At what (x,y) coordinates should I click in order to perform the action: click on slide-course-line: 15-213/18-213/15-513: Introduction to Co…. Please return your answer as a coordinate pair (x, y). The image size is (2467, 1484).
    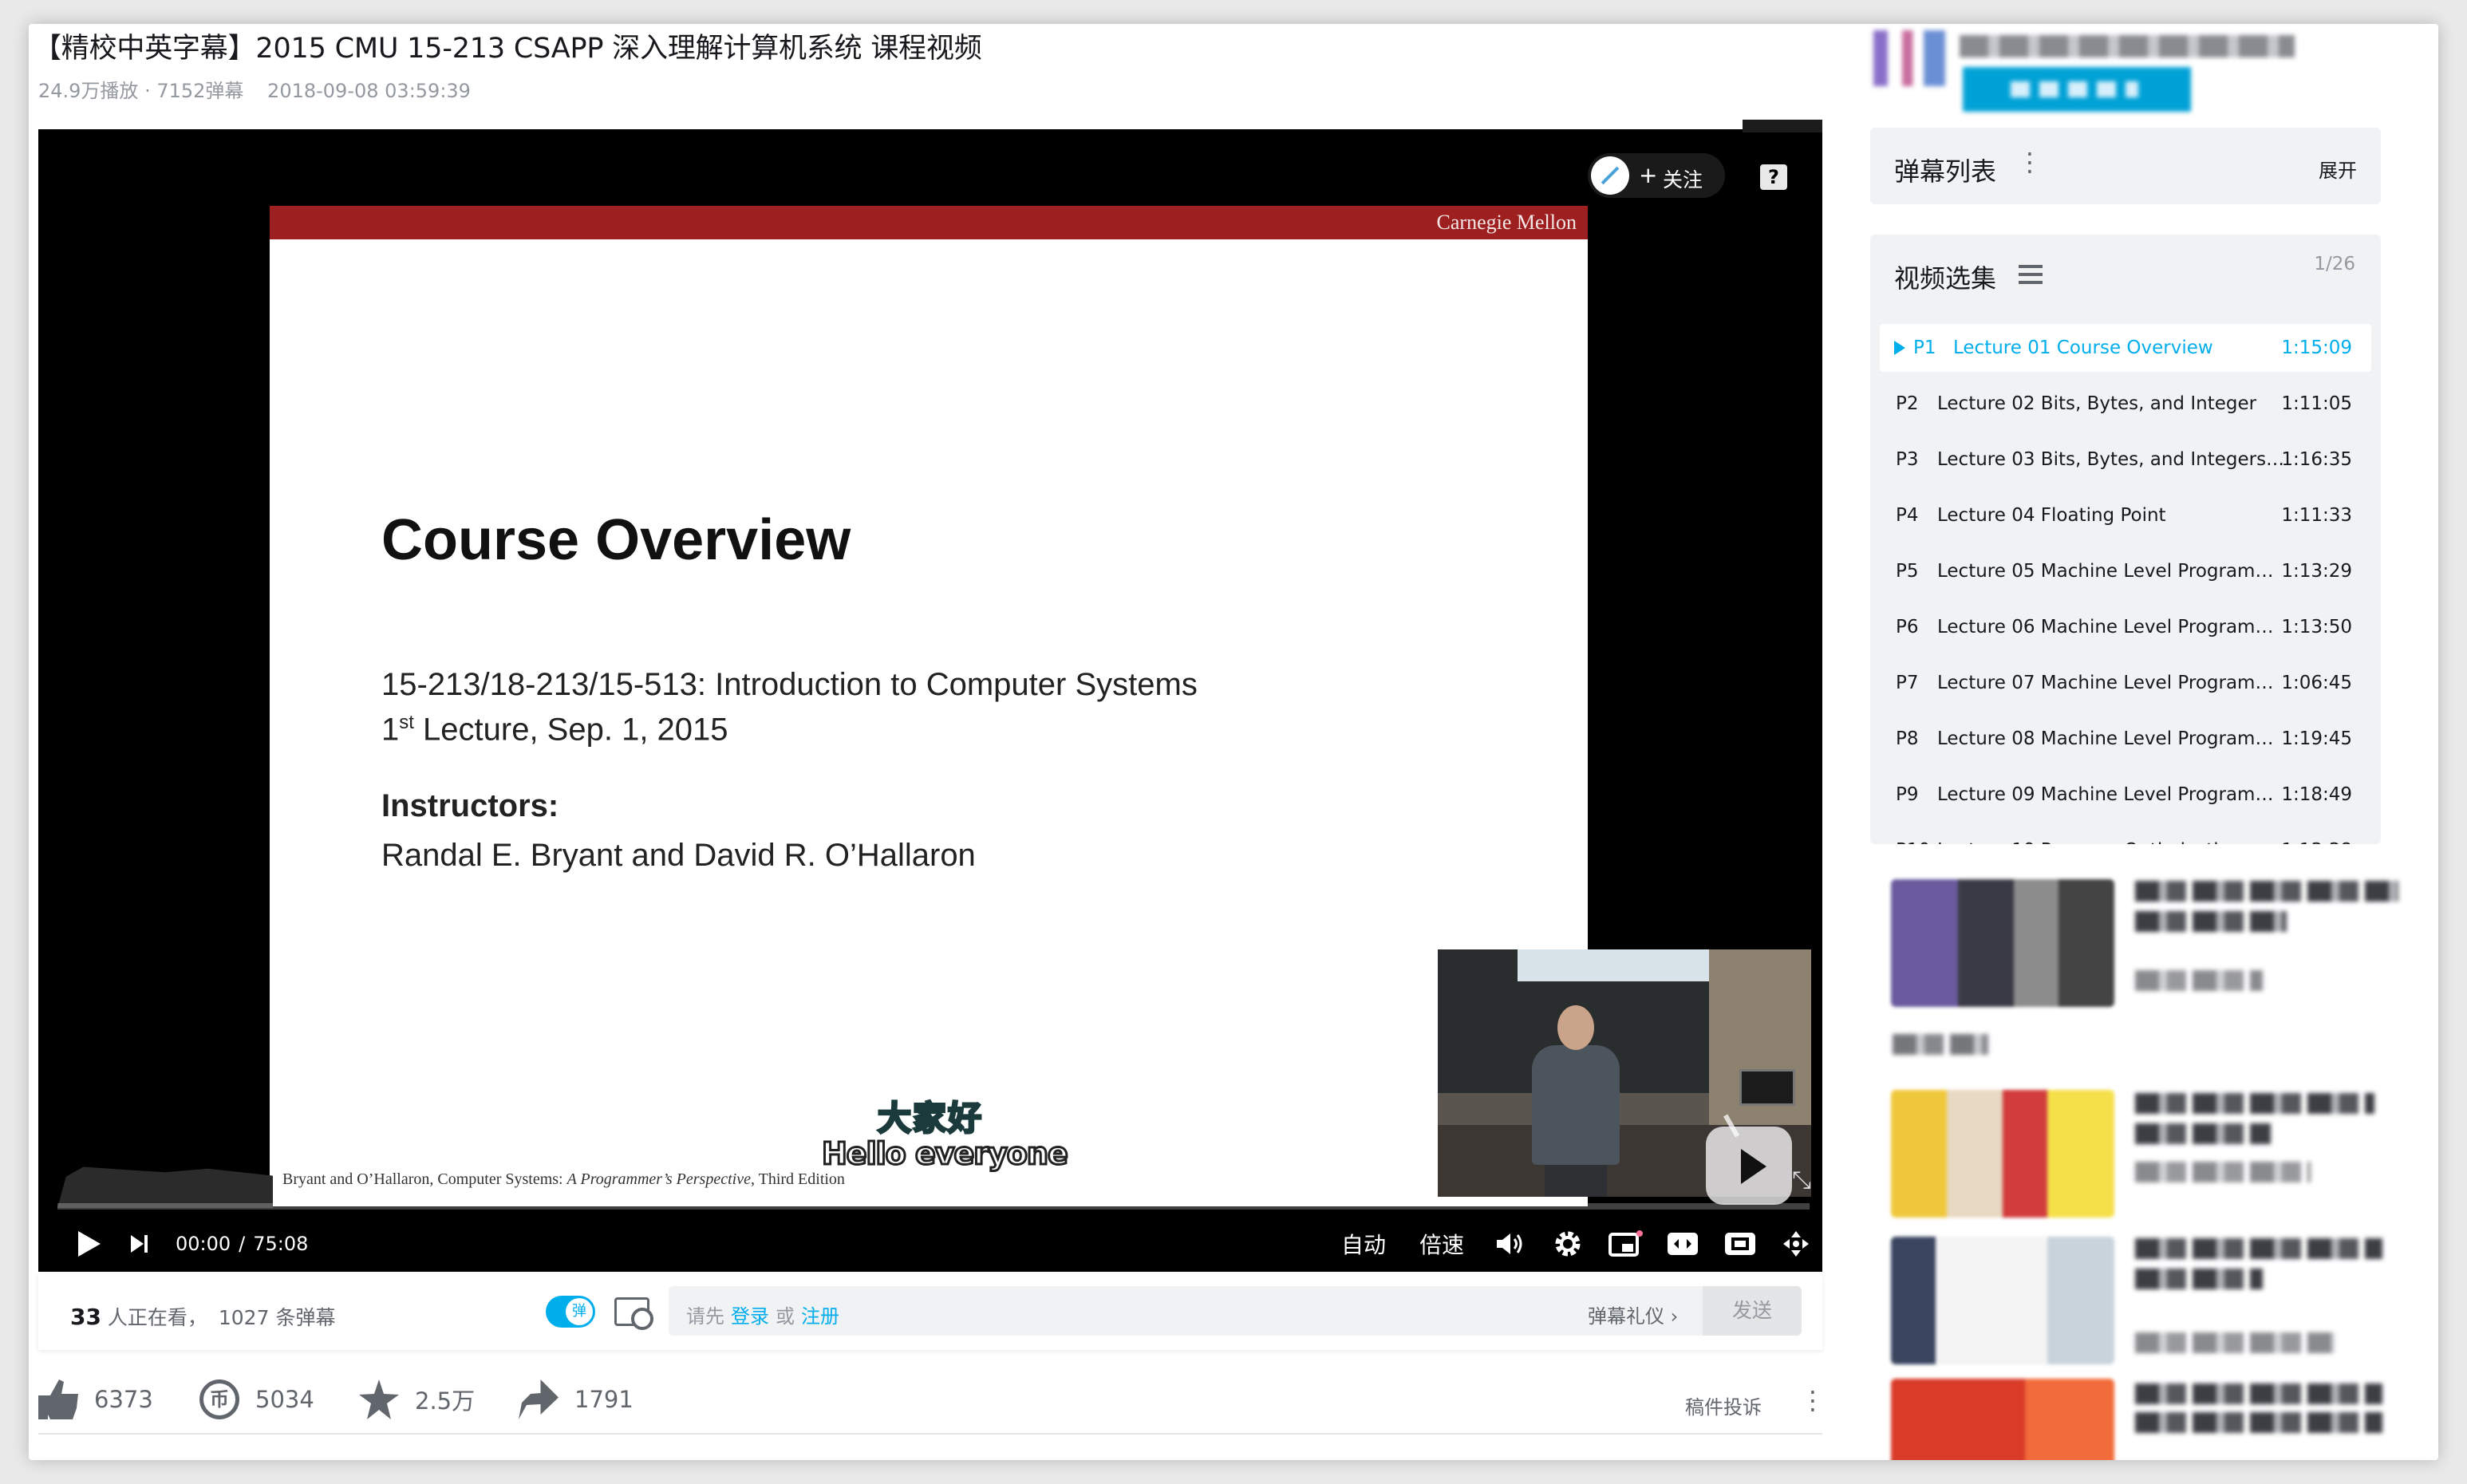
    Looking at the image, I should click on (789, 684).